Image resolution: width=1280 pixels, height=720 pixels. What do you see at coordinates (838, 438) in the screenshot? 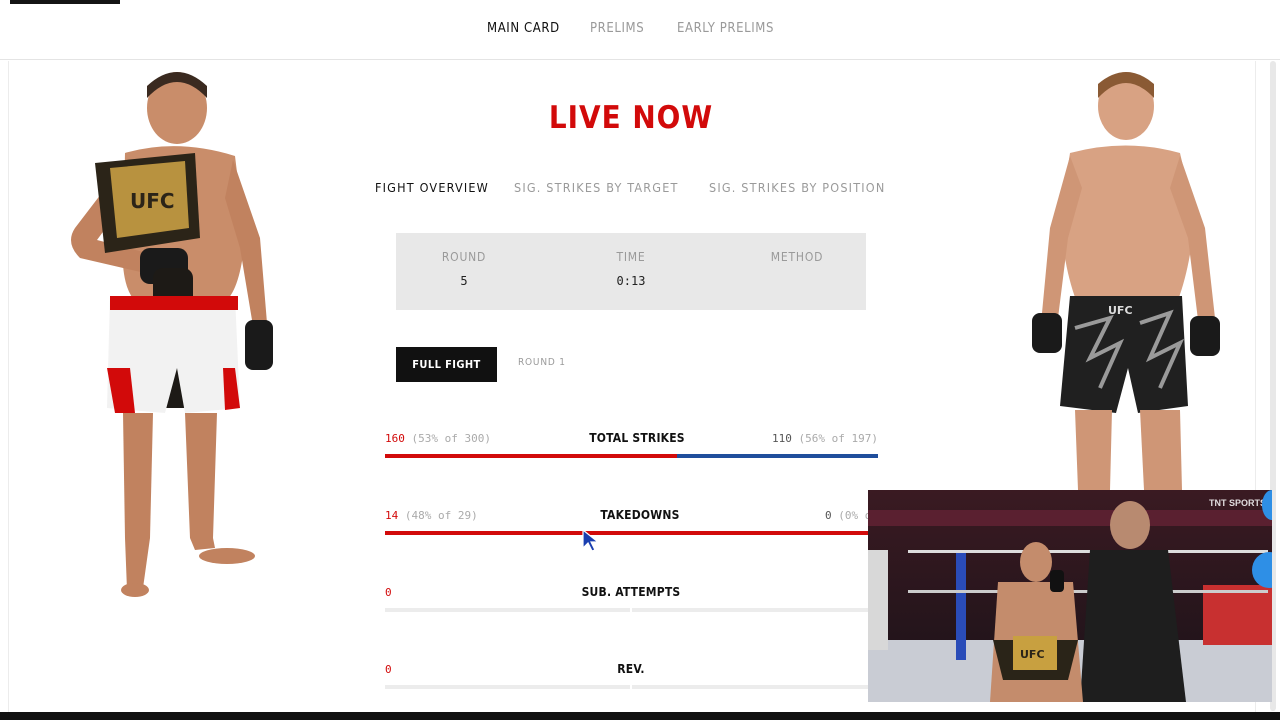
I see `blue-stat-detail: (56% of 197)` at bounding box center [838, 438].